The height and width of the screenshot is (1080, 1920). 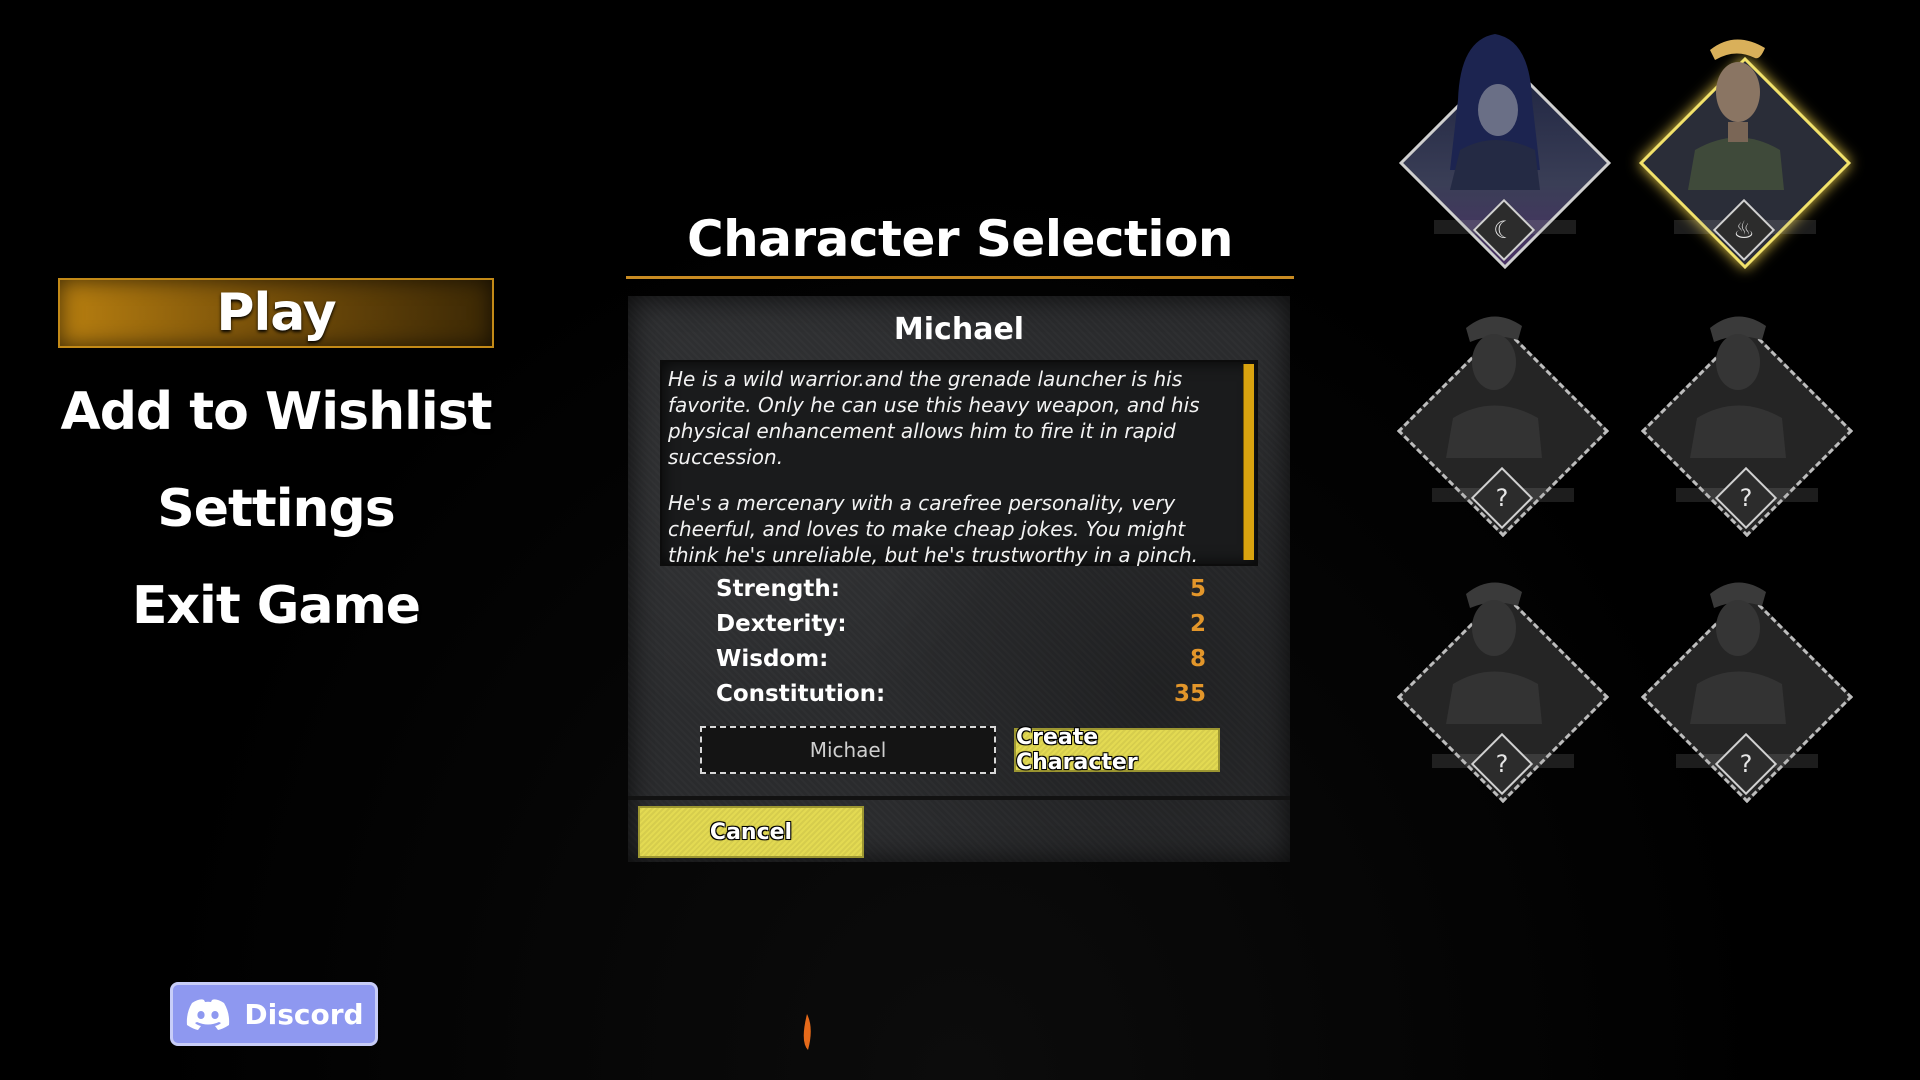 I want to click on crescent-icon: ☾, so click(x=1504, y=230).